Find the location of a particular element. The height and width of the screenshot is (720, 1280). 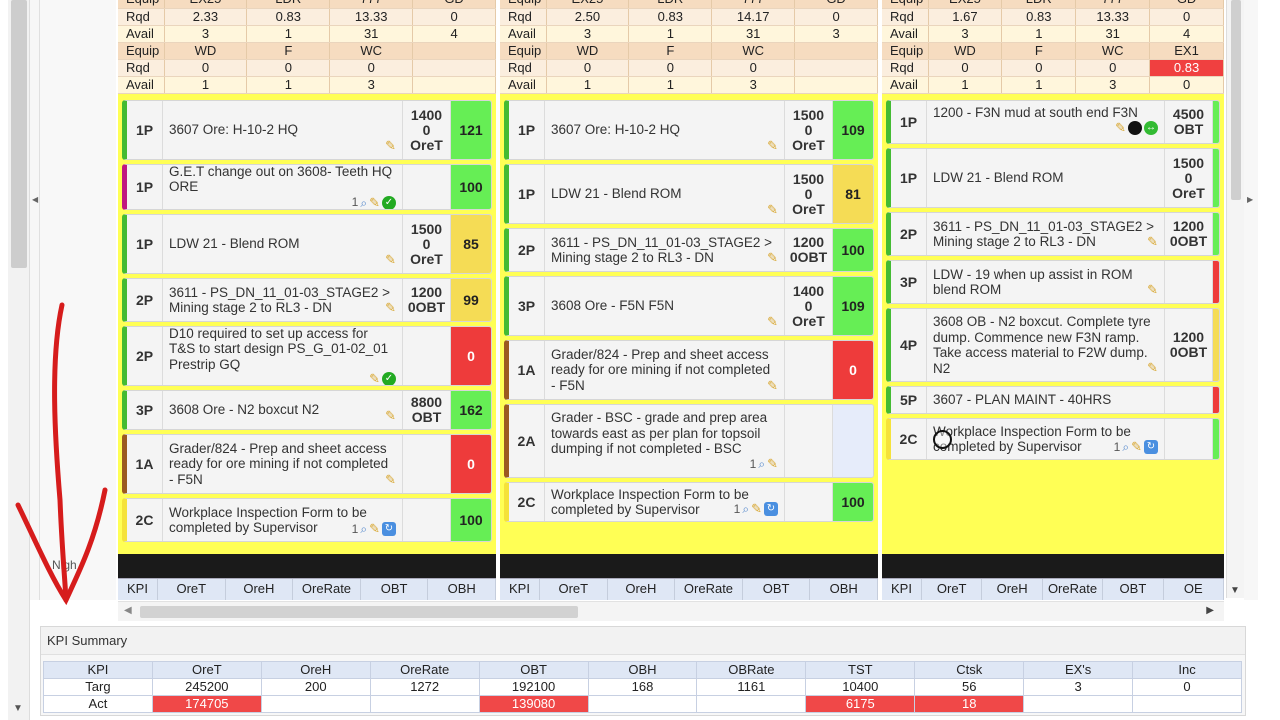

scroll-left-arrow-icon: ◀ is located at coordinates (128, 610).